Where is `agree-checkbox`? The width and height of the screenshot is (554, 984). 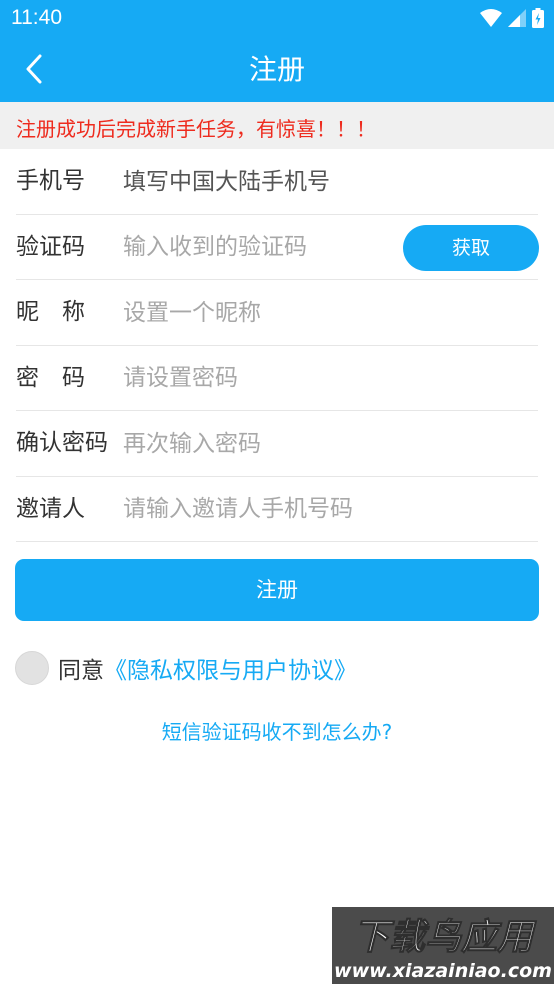
agree-checkbox is located at coordinates (32, 668).